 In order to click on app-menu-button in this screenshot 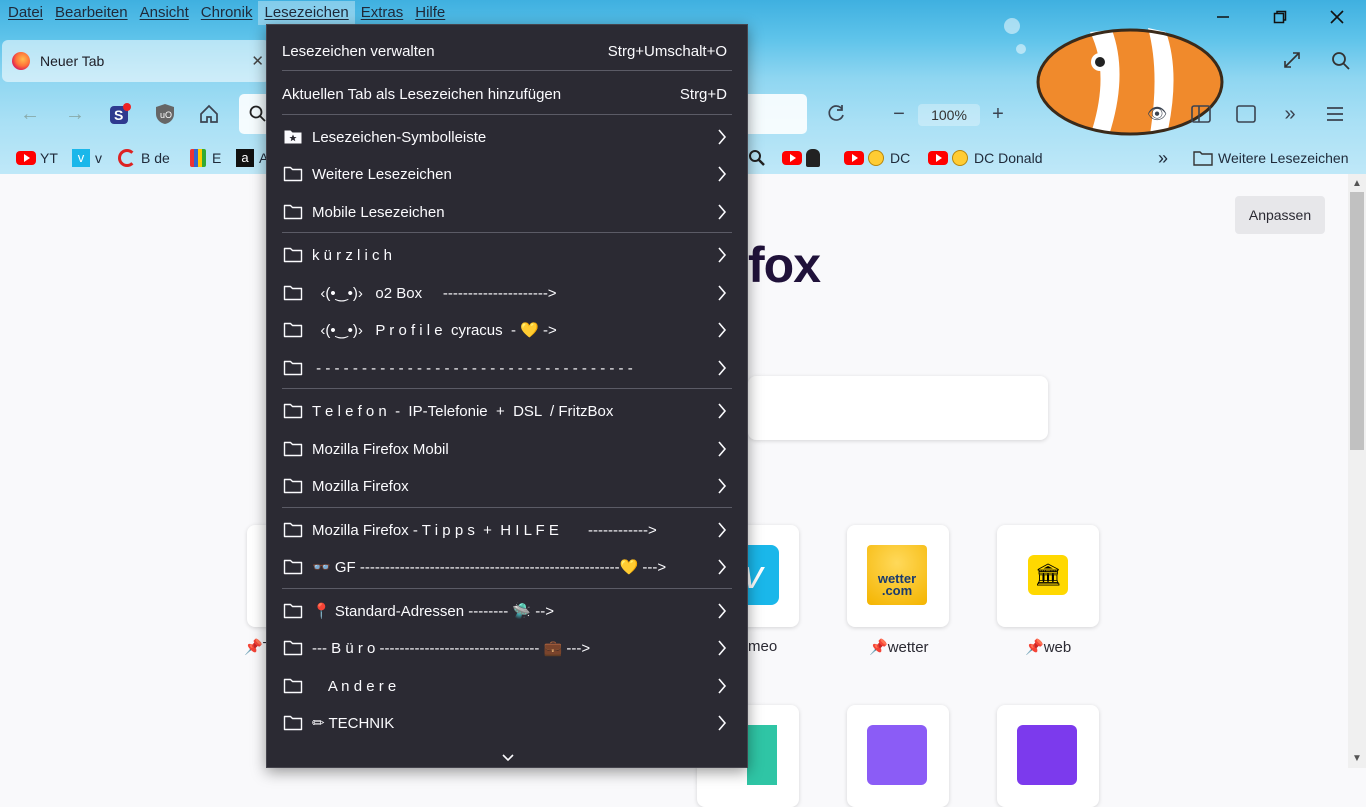, I will do `click(1335, 114)`.